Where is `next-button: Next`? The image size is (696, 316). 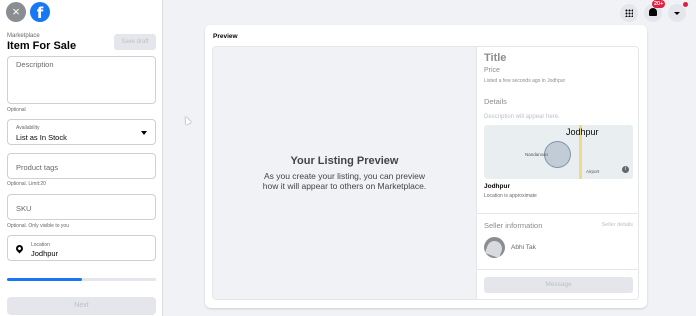 next-button: Next is located at coordinates (81, 306).